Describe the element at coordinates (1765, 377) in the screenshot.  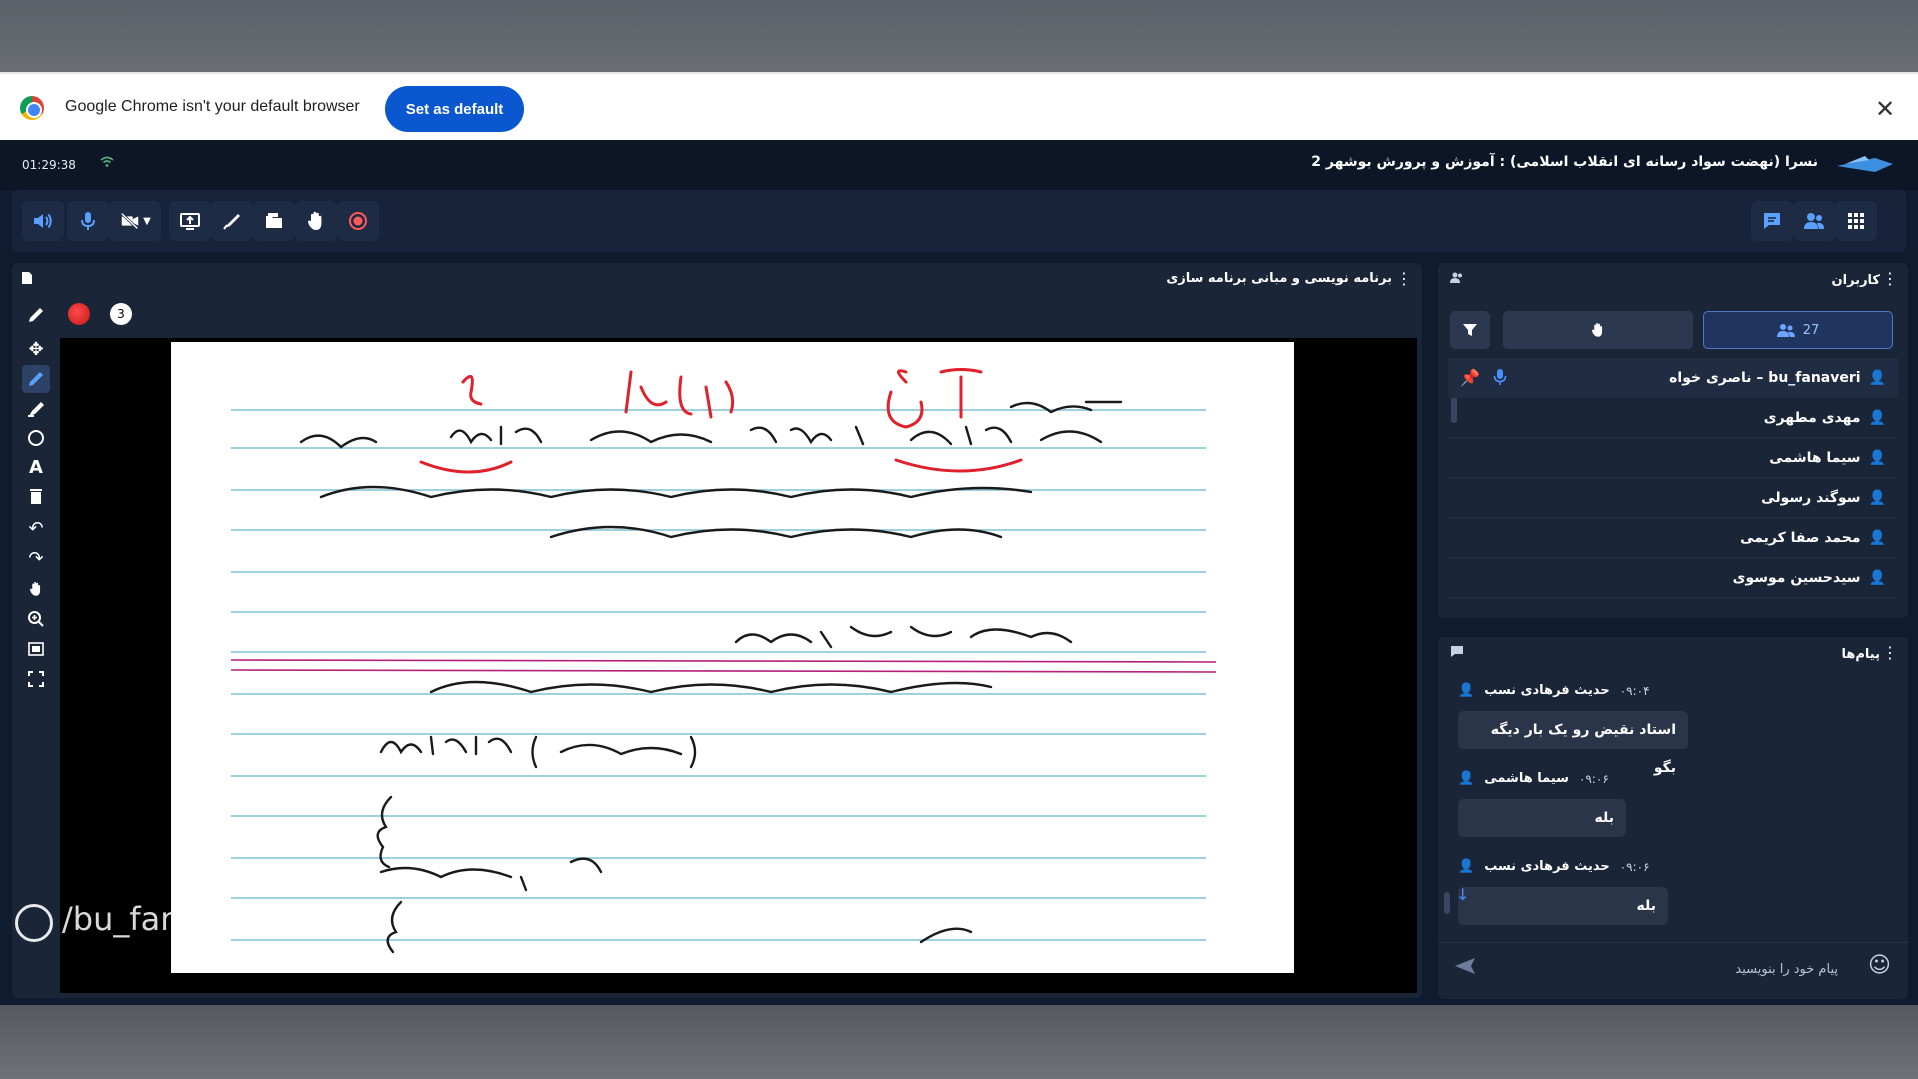
I see `user-name: ناصری خواه – bu_fanaveri` at that location.